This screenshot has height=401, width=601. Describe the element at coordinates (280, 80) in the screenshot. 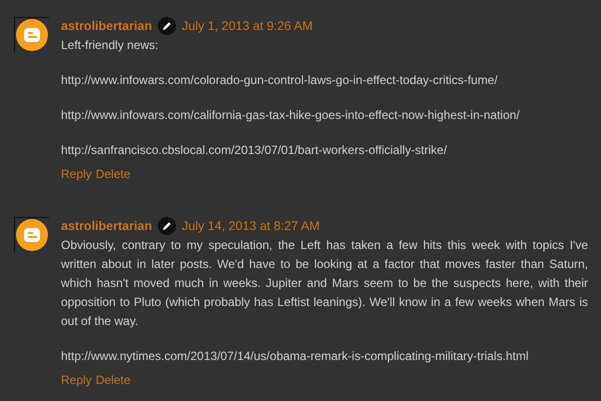

I see `comment-text: http://www.infowars.com/colorado-gun-control-laws-go-in-effect-today-critics-fume/` at that location.